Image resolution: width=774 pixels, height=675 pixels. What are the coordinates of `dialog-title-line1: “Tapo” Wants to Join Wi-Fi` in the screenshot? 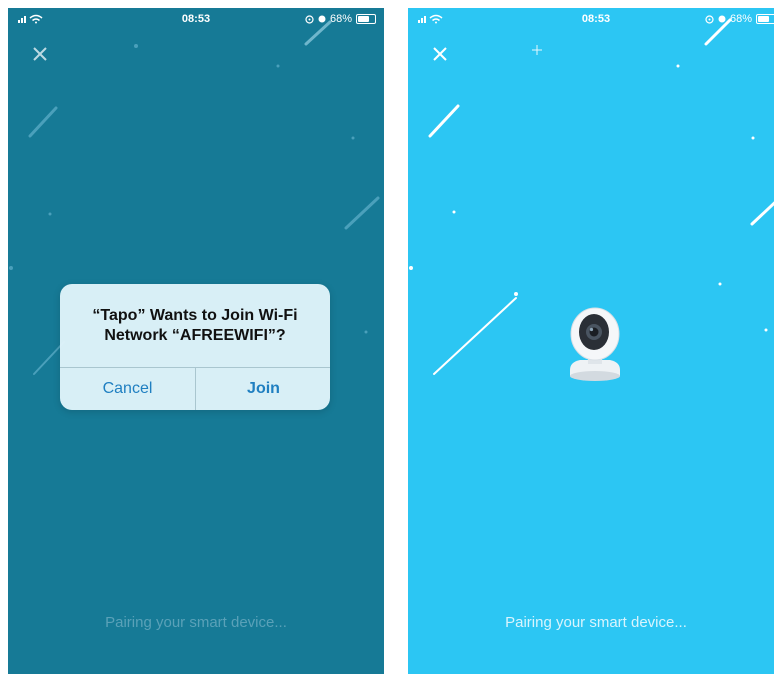 It's located at (195, 315).